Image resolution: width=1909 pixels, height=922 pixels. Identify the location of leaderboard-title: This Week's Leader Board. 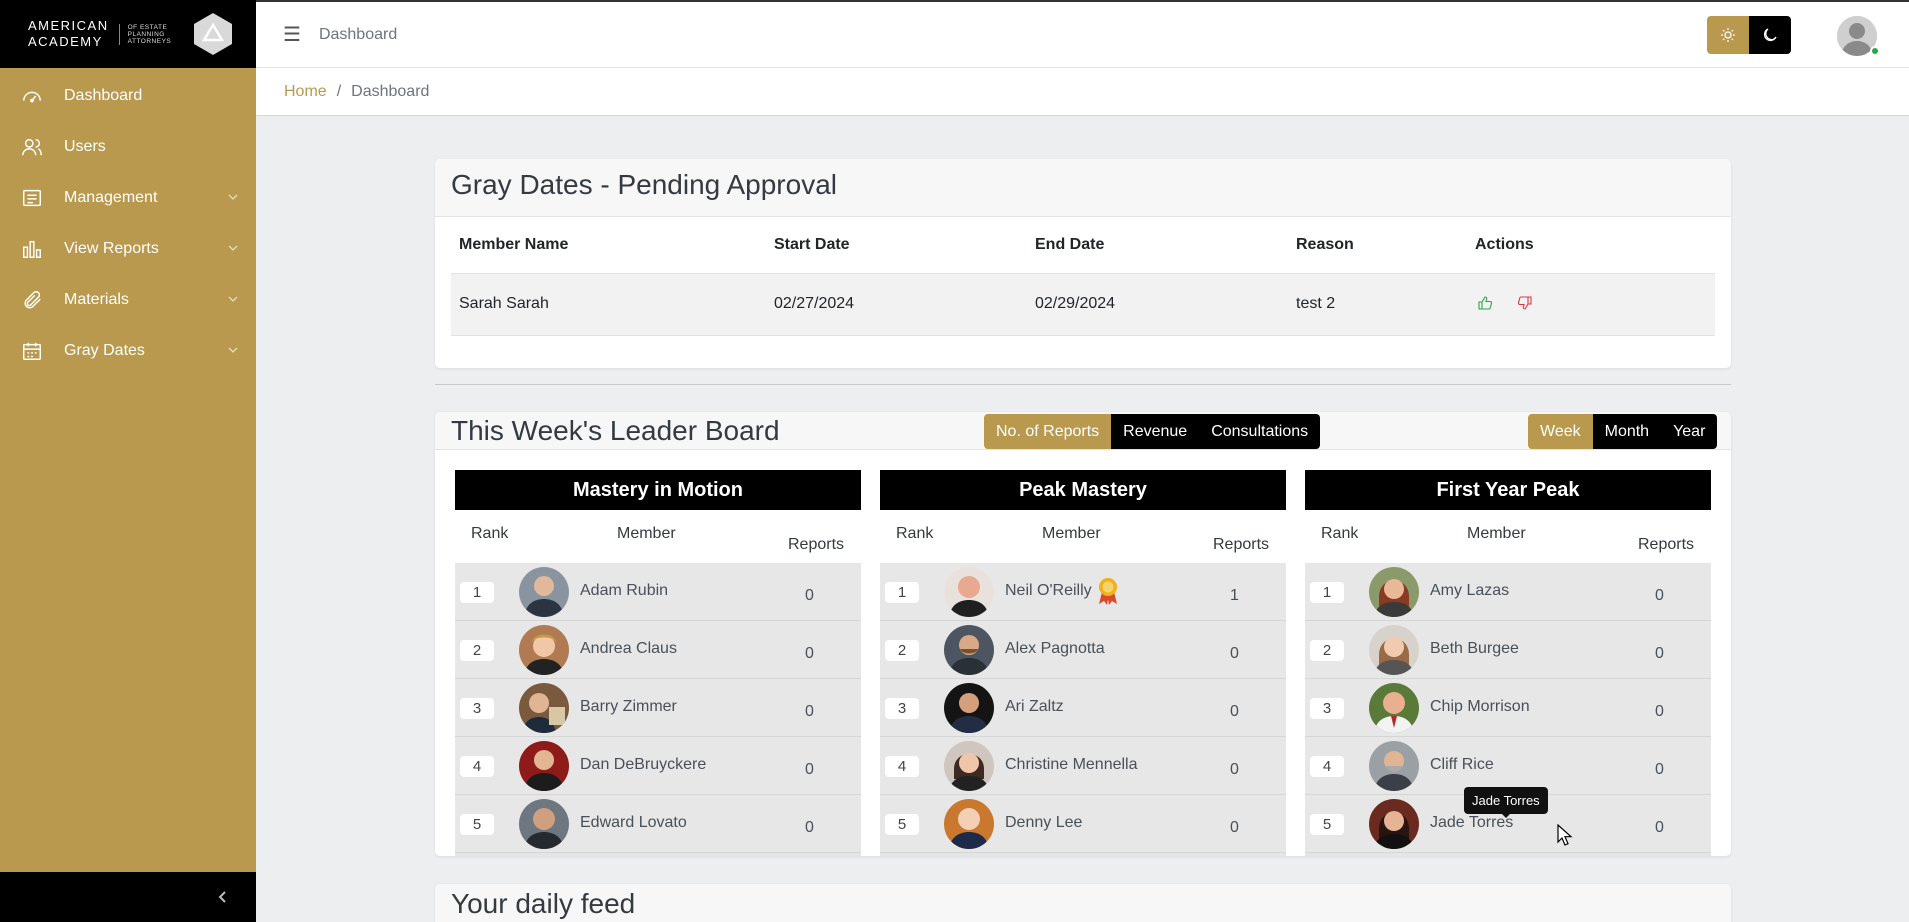
(615, 430).